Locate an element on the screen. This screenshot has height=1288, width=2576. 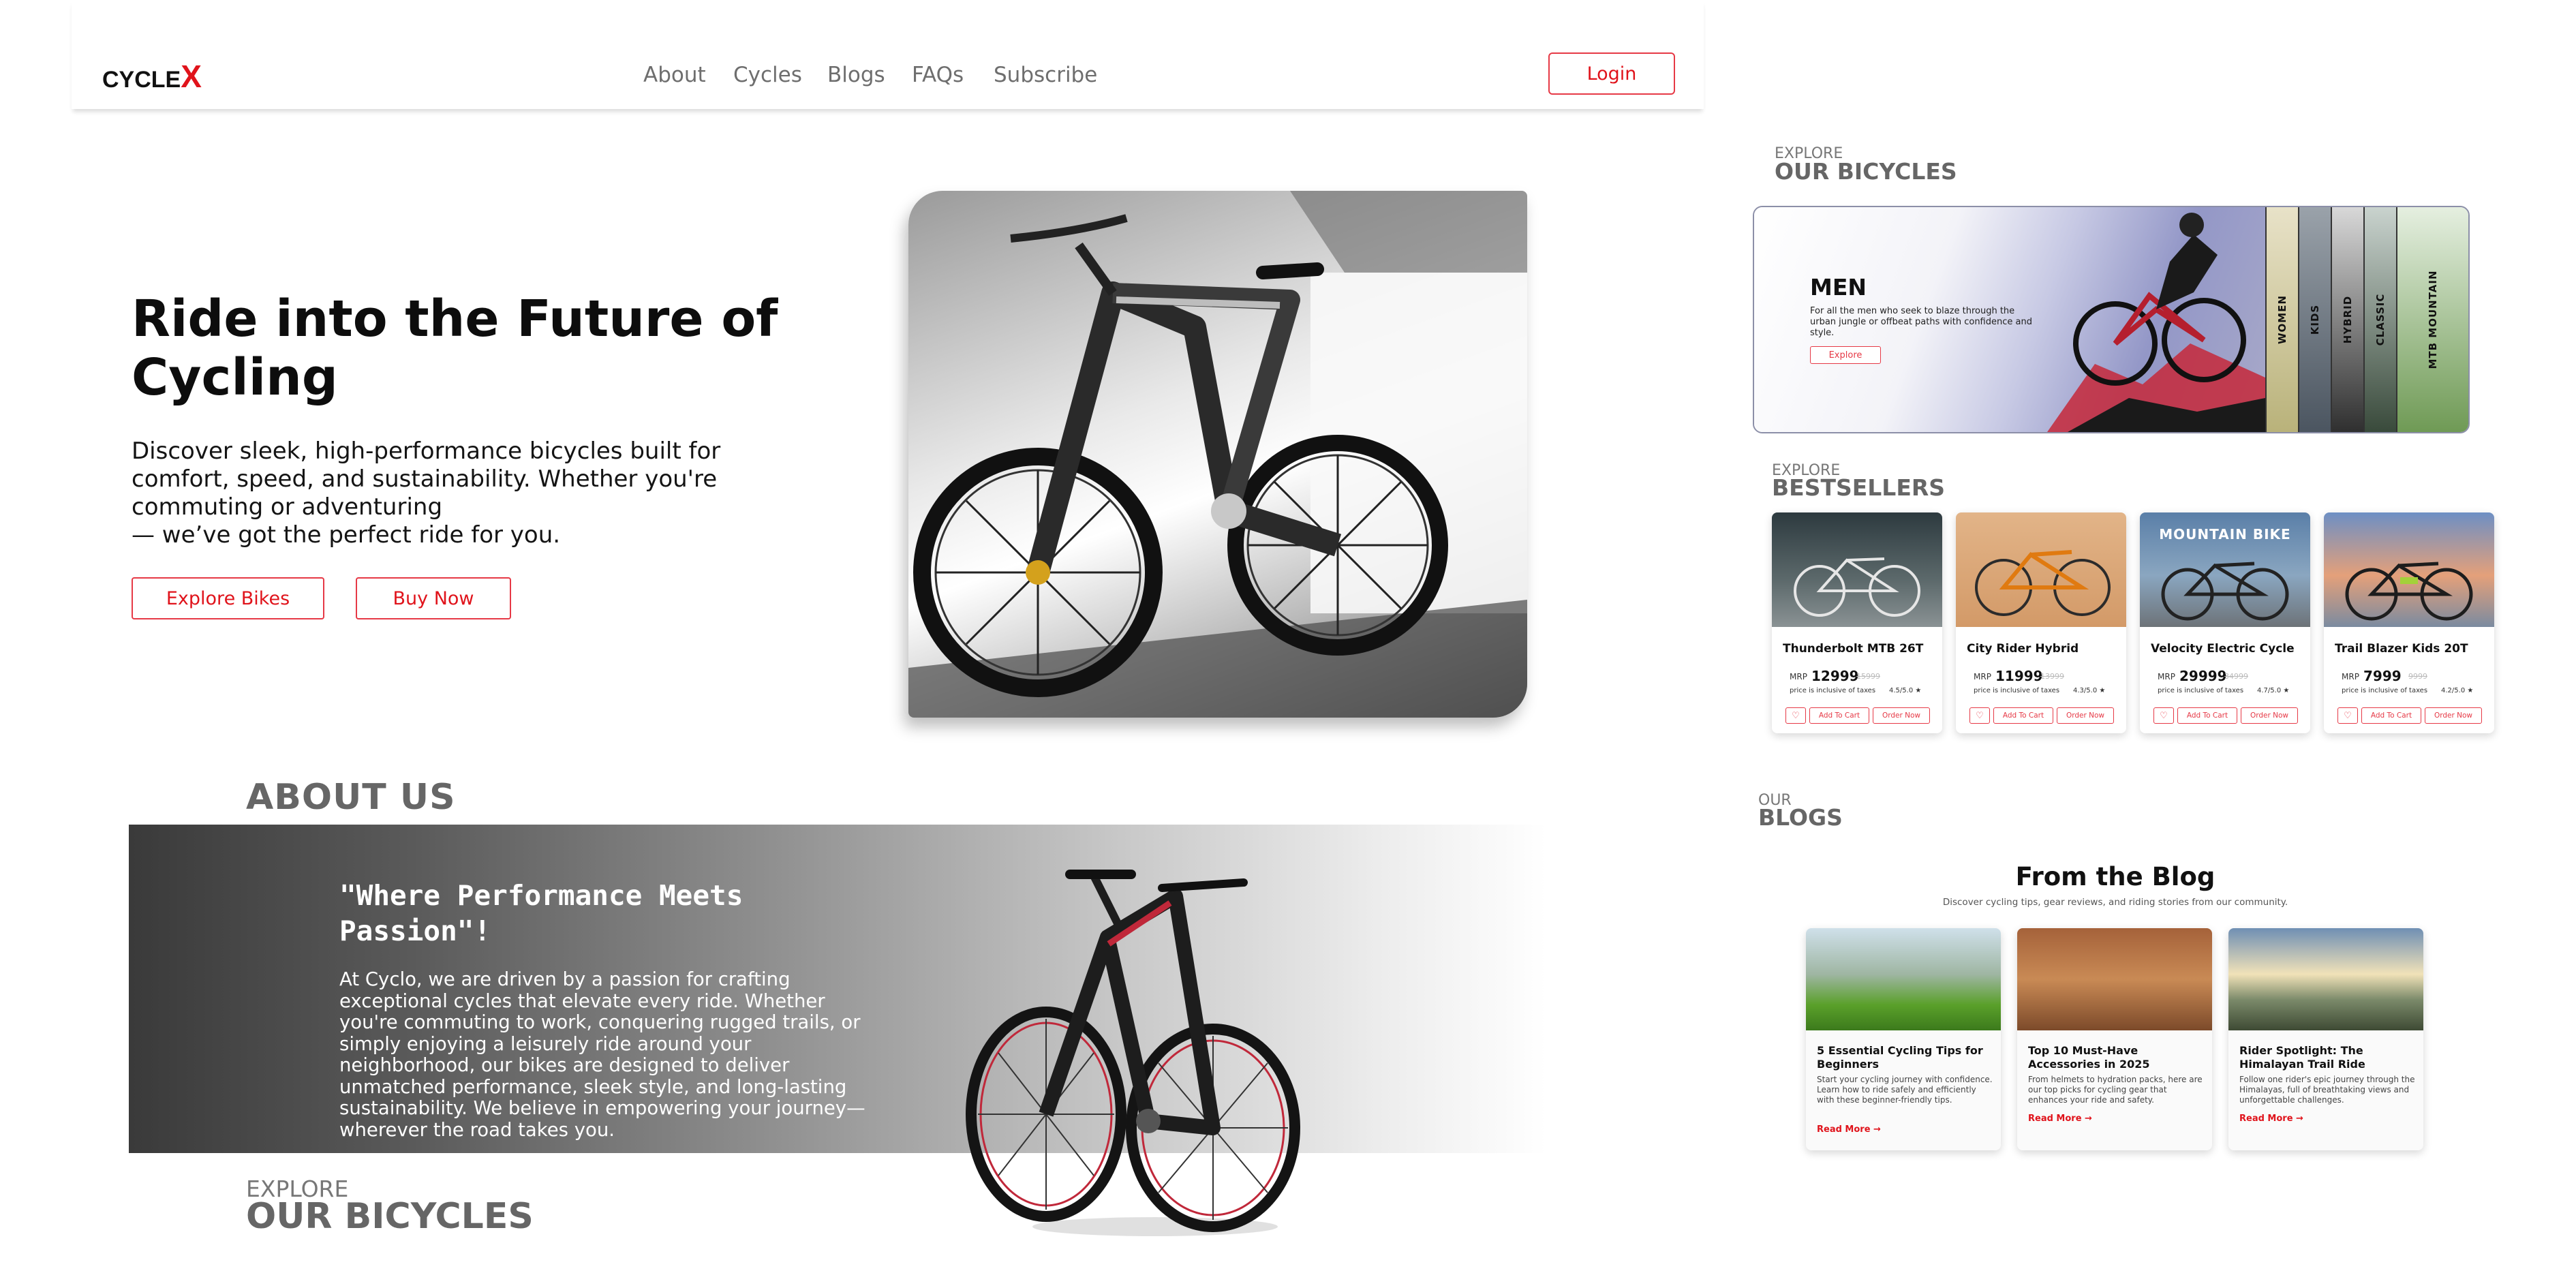
product-rating: 4.3/5.0 ★ is located at coordinates (2089, 690).